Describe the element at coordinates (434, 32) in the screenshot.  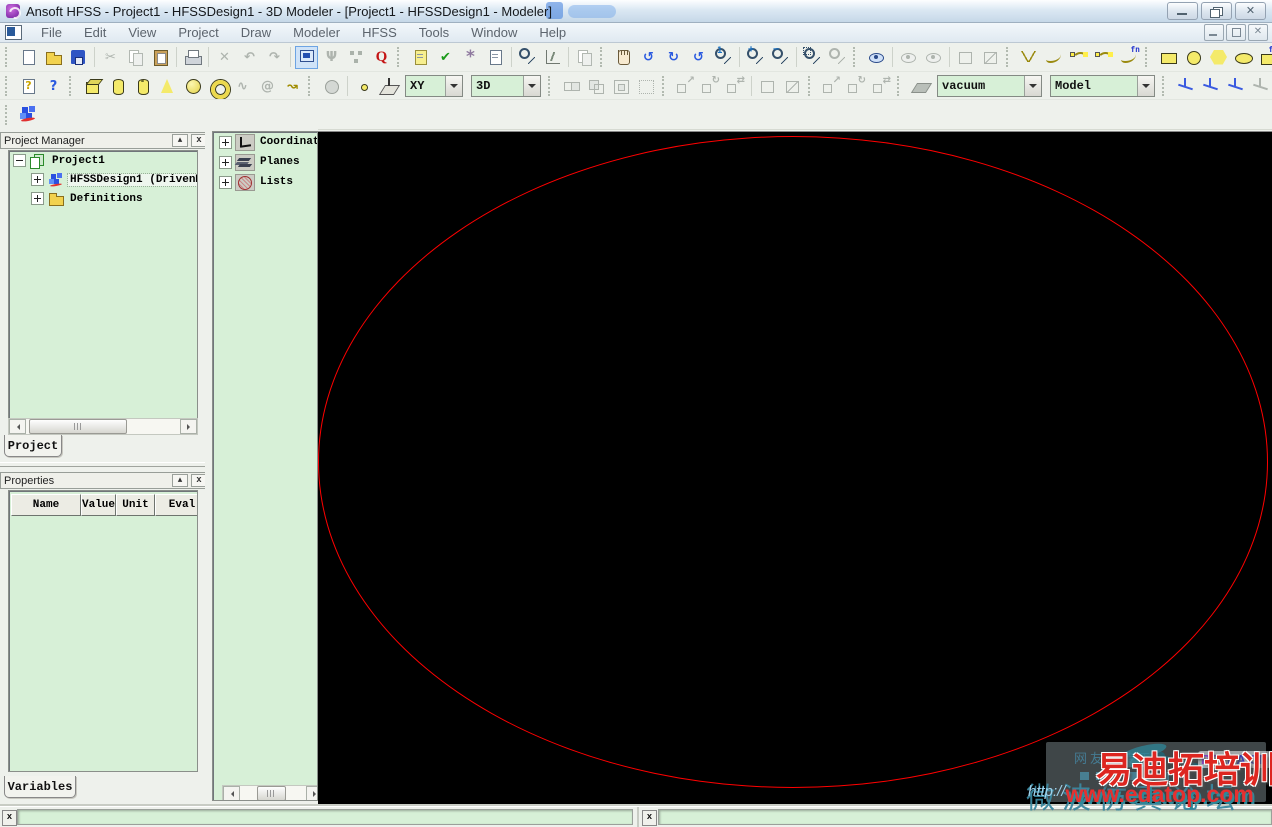
I see `menu-tools: Tools` at that location.